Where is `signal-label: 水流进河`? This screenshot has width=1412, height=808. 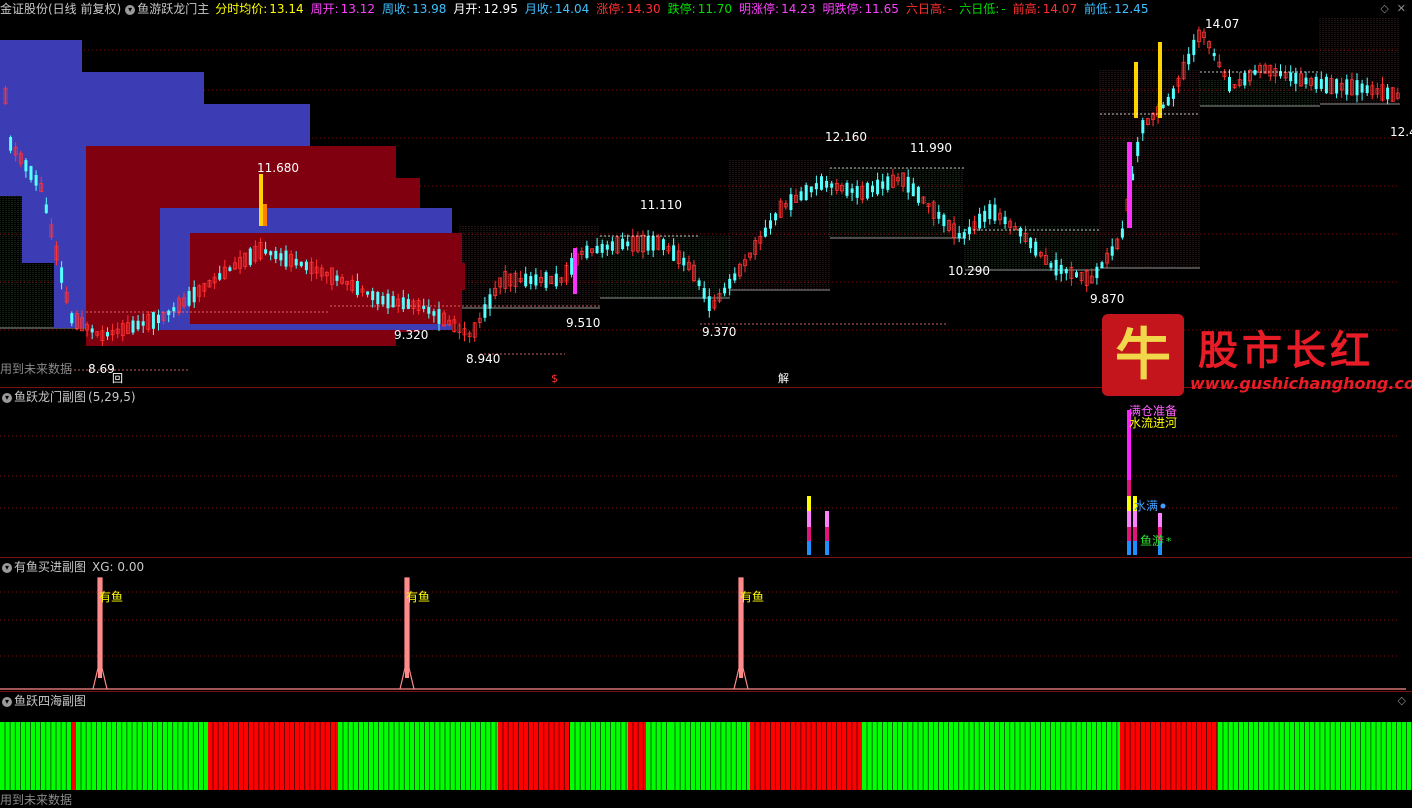 signal-label: 水流进河 is located at coordinates (1153, 423).